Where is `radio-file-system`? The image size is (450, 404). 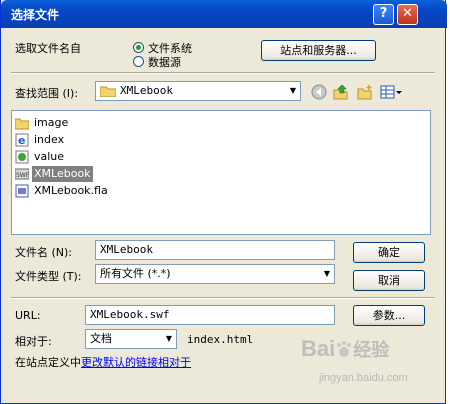 radio-file-system is located at coordinates (138, 47).